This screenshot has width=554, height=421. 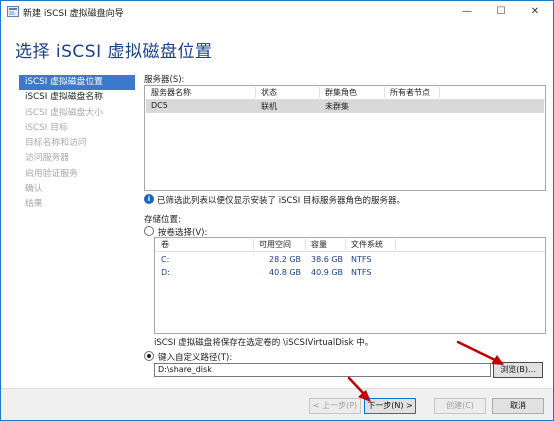 What do you see at coordinates (114, 52) in the screenshot?
I see `page-title: 选择 iSCSI 虚拟磁盘位置` at bounding box center [114, 52].